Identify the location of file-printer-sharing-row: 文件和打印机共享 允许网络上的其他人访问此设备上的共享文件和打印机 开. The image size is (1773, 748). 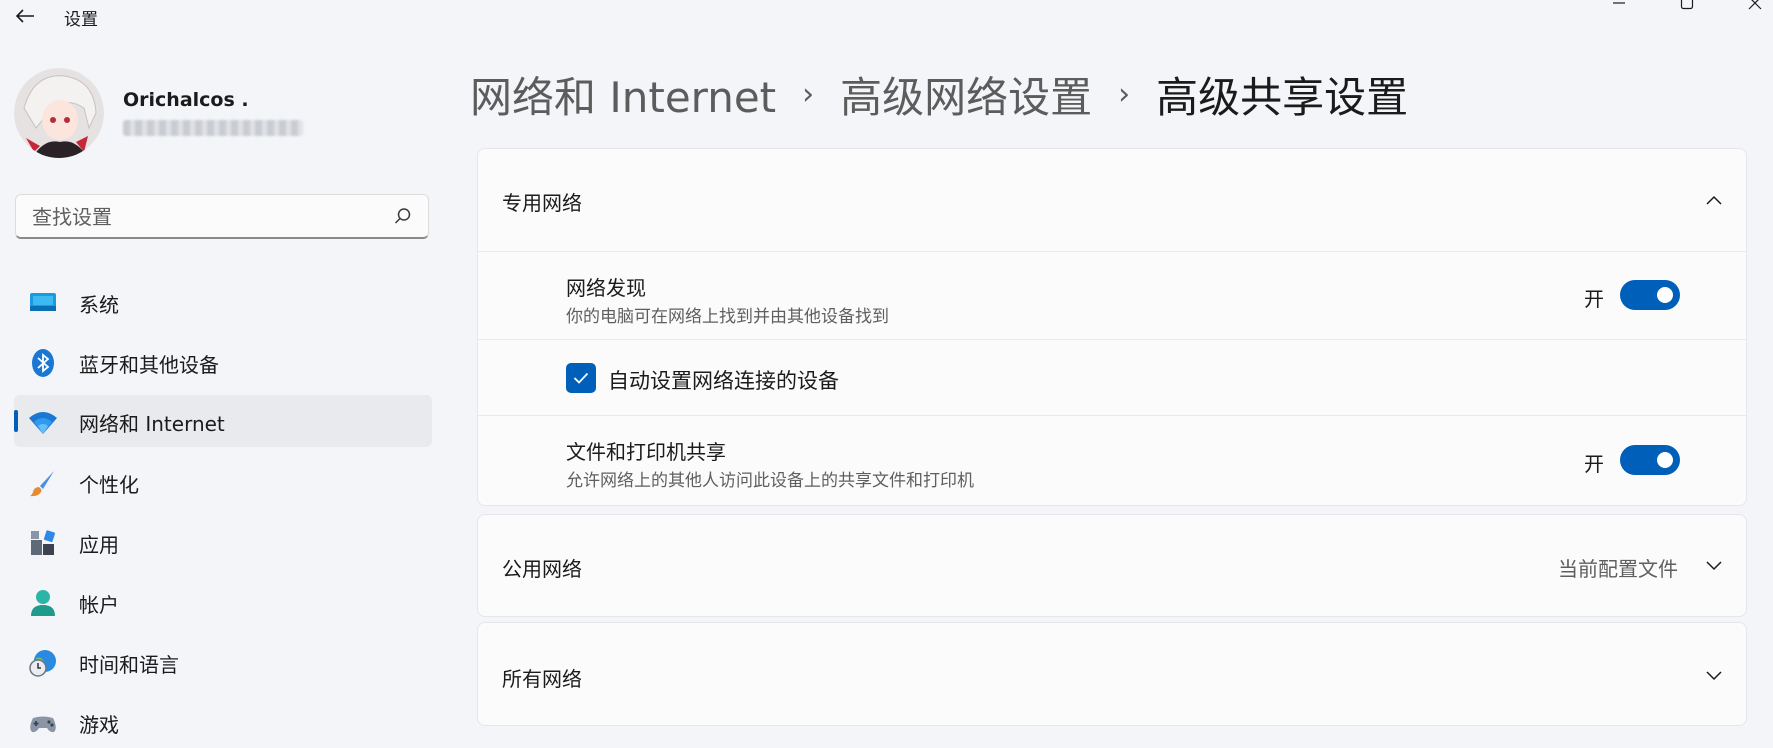
(1112, 460).